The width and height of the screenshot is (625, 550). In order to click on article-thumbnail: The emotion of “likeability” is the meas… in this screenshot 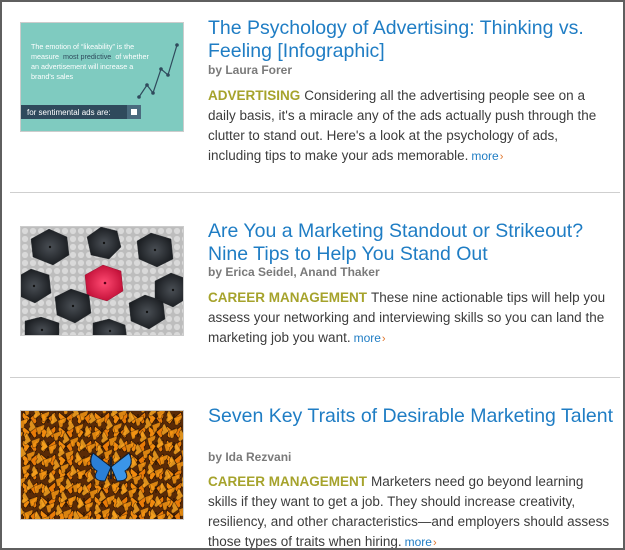, I will do `click(102, 77)`.